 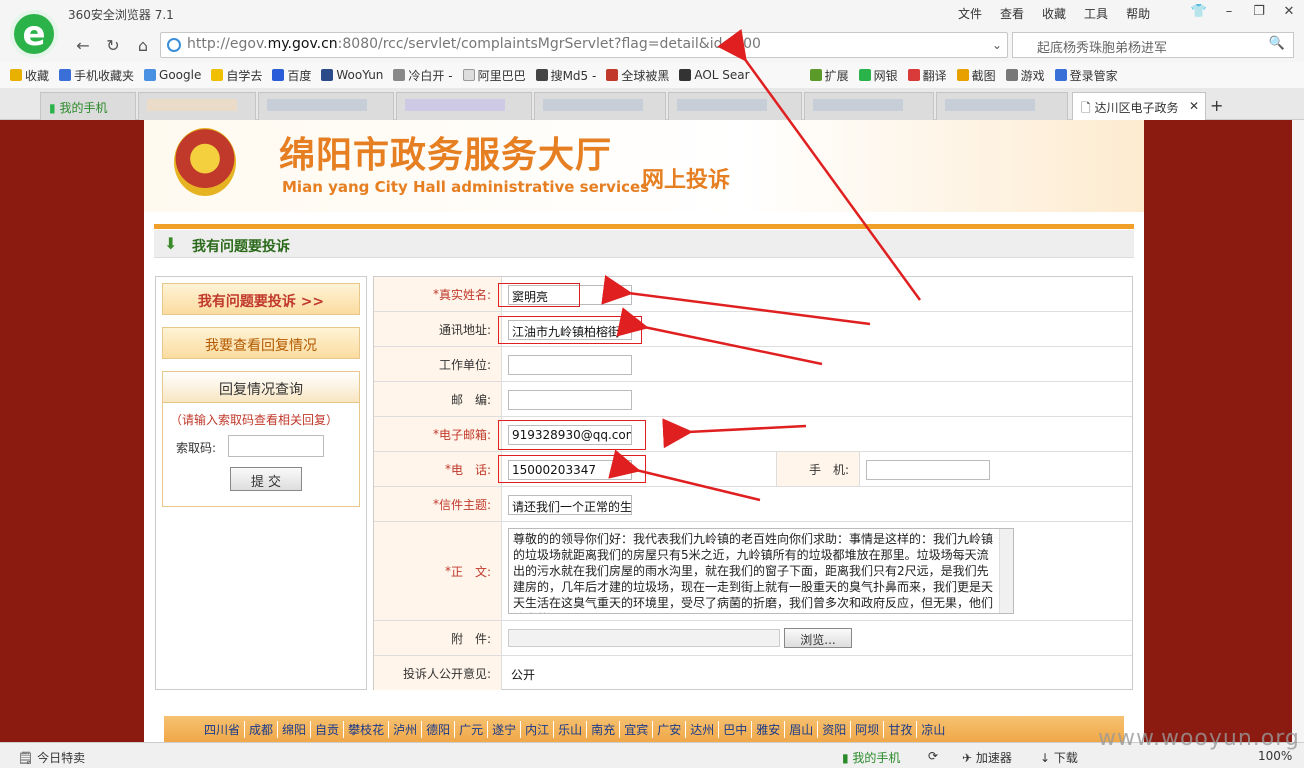 I want to click on region-link: 资阳, so click(x=833, y=729).